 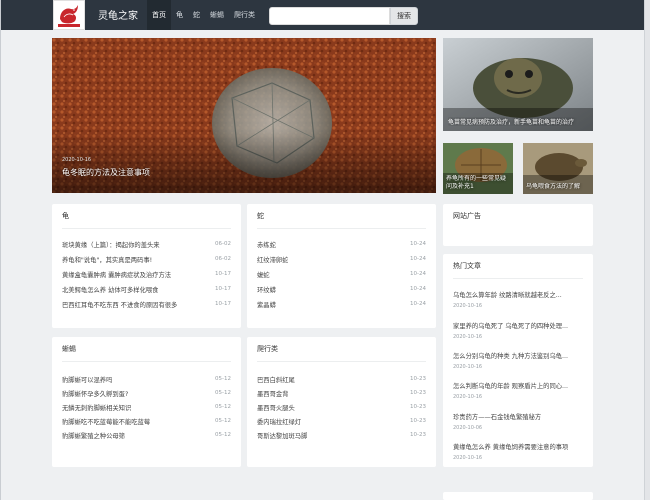 I want to click on section-snake-title: 蛇, so click(x=260, y=216).